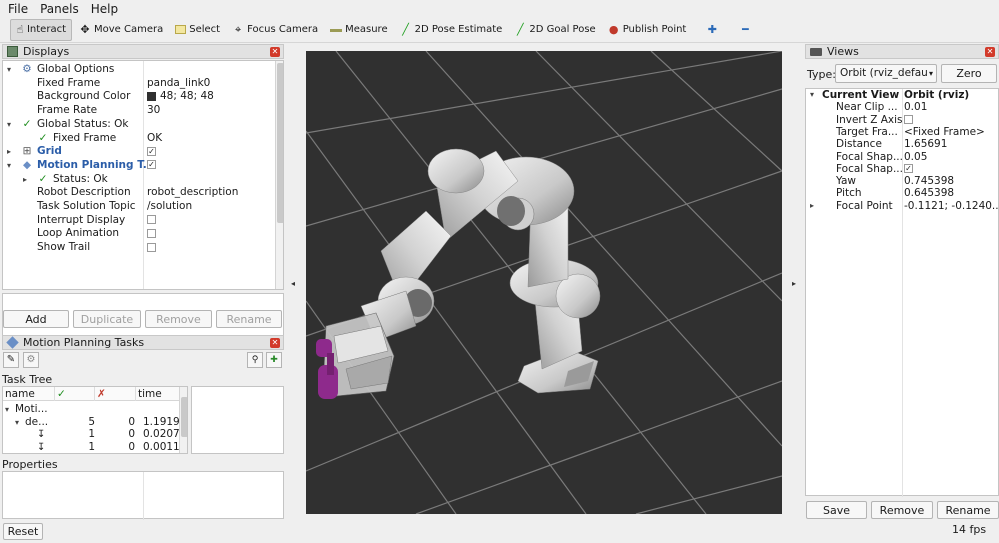  Describe the element at coordinates (107, 319) in the screenshot. I see `duplicate-display-button: Duplicate` at that location.